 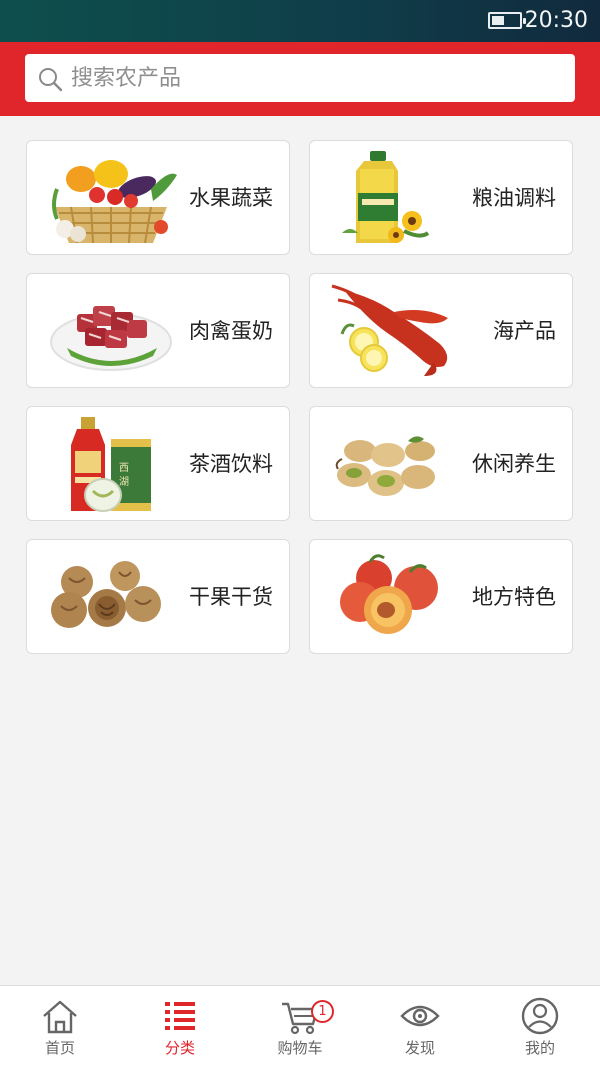 I want to click on tab-category: 分类, so click(x=180, y=1026).